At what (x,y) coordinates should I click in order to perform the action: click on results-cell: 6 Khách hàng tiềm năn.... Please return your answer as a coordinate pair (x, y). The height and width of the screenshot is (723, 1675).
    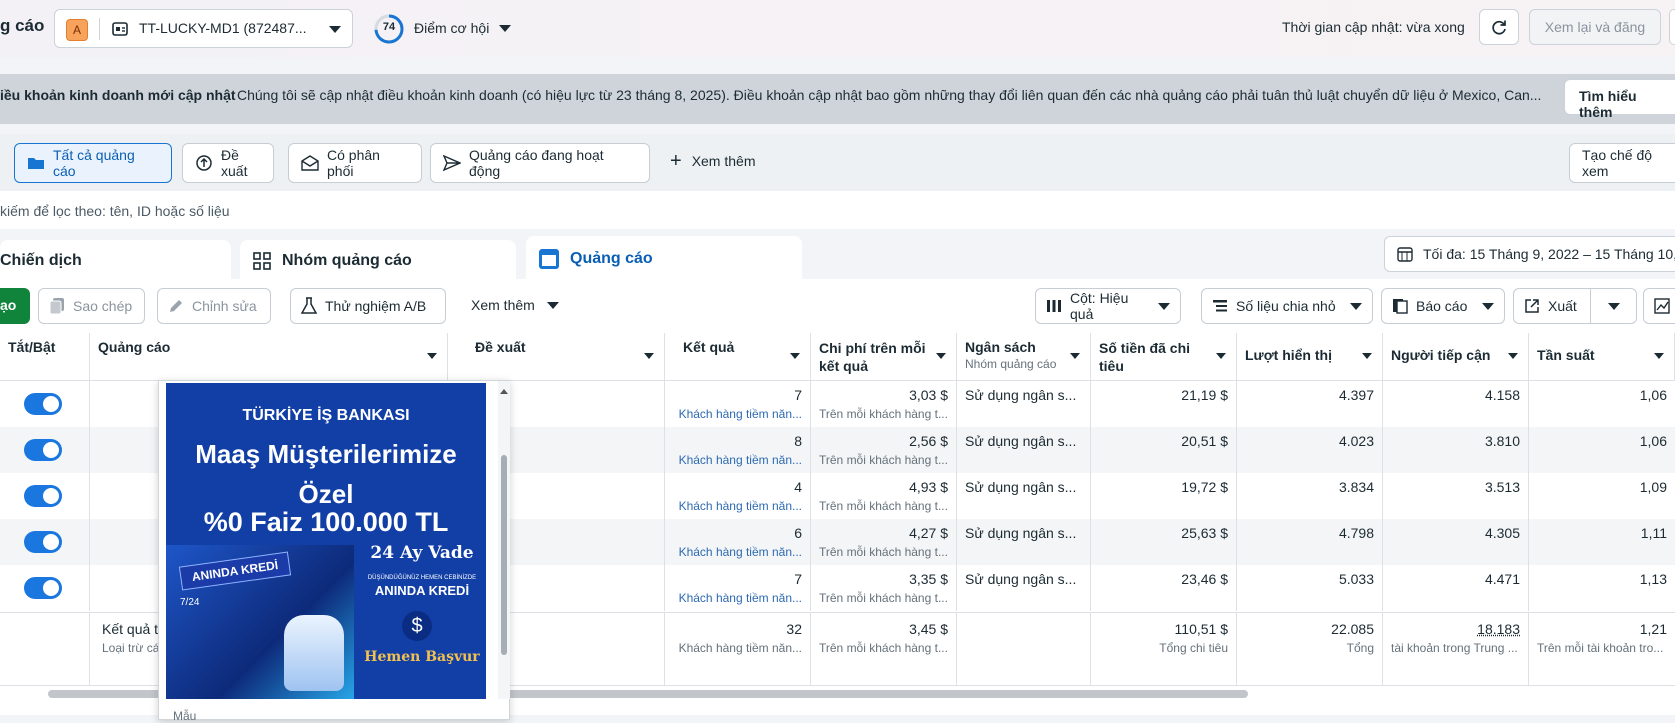
    Looking at the image, I should click on (738, 542).